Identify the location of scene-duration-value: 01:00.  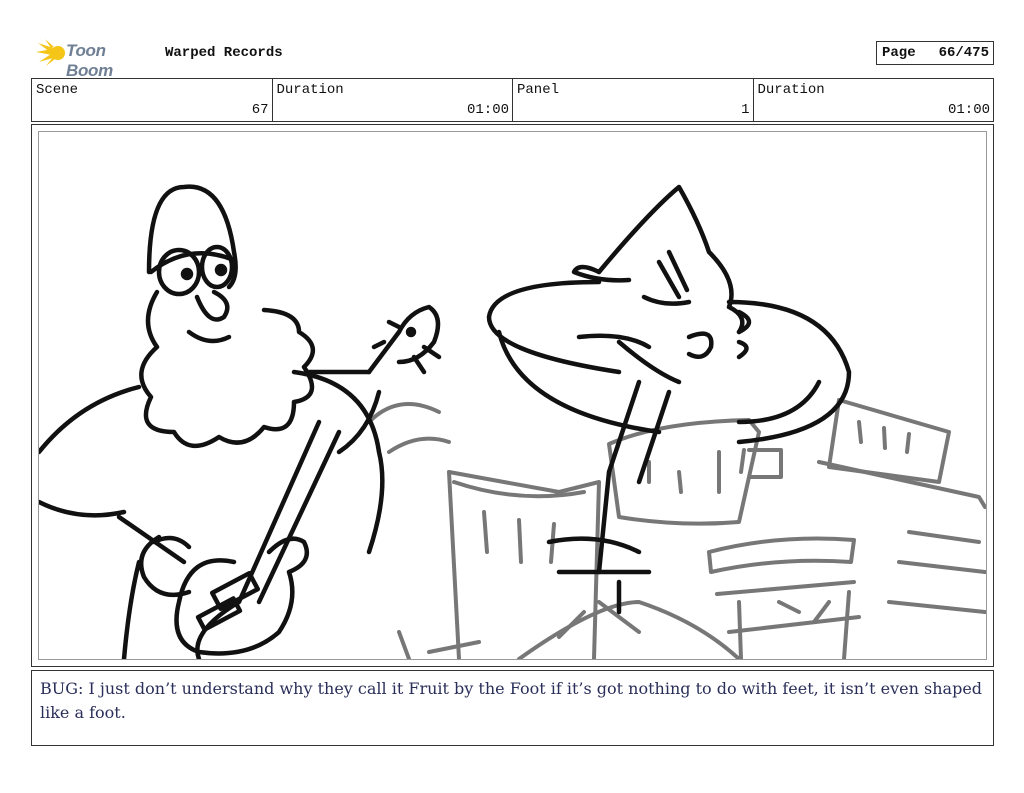
(487, 110).